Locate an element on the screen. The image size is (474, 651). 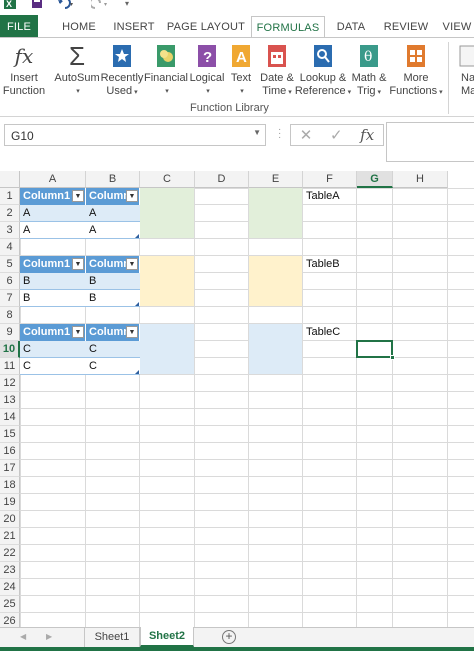
row-header-1: 1 is located at coordinates (10, 196).